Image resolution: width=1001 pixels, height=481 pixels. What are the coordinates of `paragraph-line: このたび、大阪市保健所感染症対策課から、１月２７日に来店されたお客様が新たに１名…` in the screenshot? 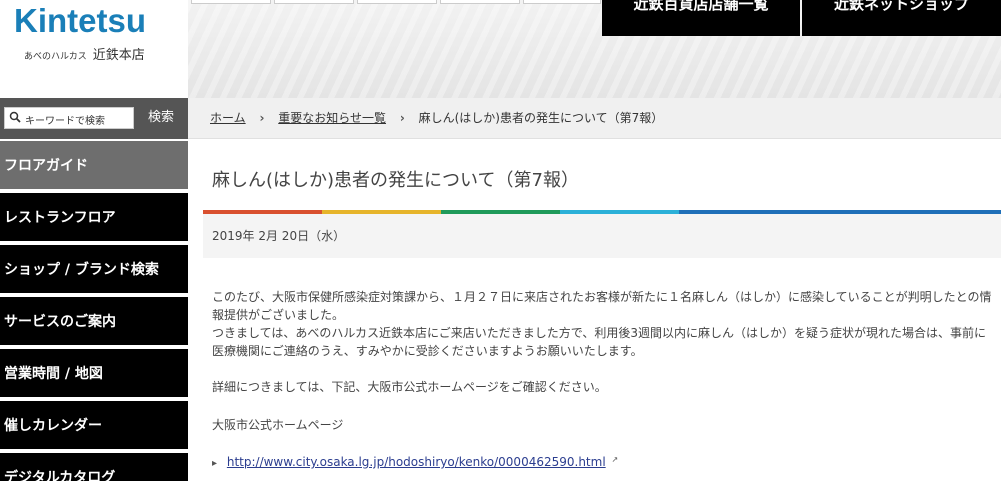 It's located at (602, 297).